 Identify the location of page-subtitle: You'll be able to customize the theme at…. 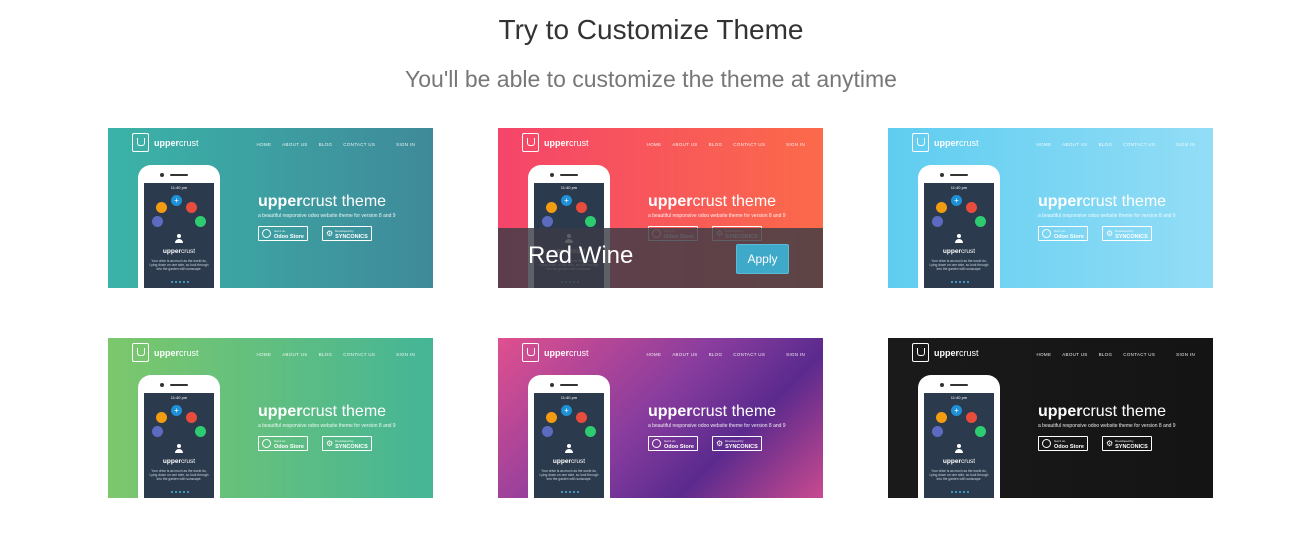
(651, 79).